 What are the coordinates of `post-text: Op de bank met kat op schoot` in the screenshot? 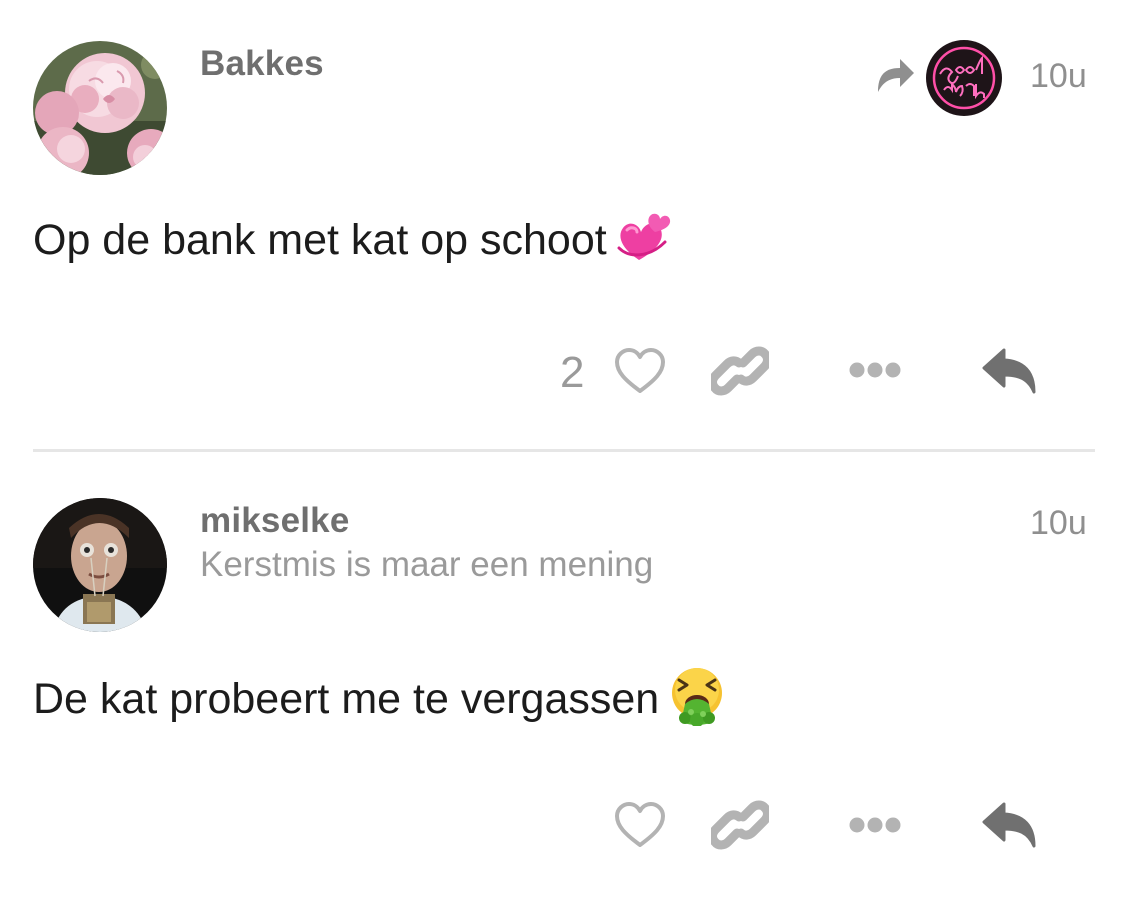 It's located at (320, 239).